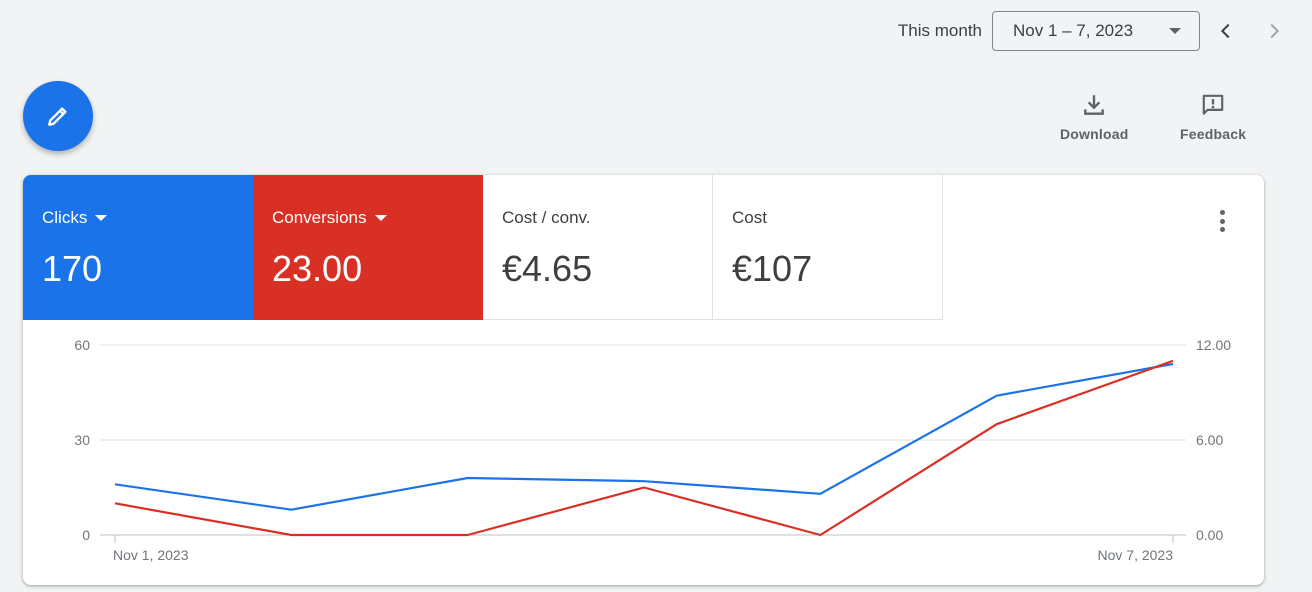 The image size is (1312, 592). I want to click on date-range-bar: This month Nov 1 – 7, 2023, so click(1096, 31).